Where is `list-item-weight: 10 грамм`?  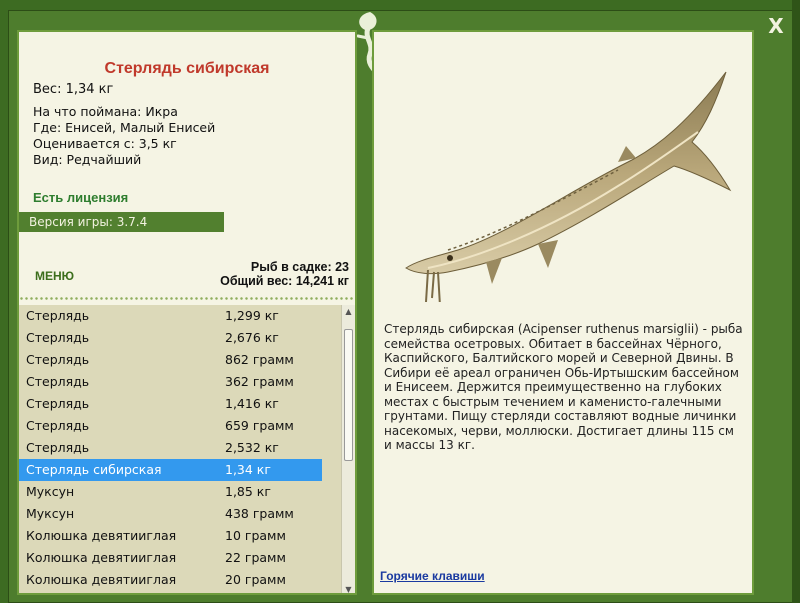 list-item-weight: 10 грамм is located at coordinates (255, 535).